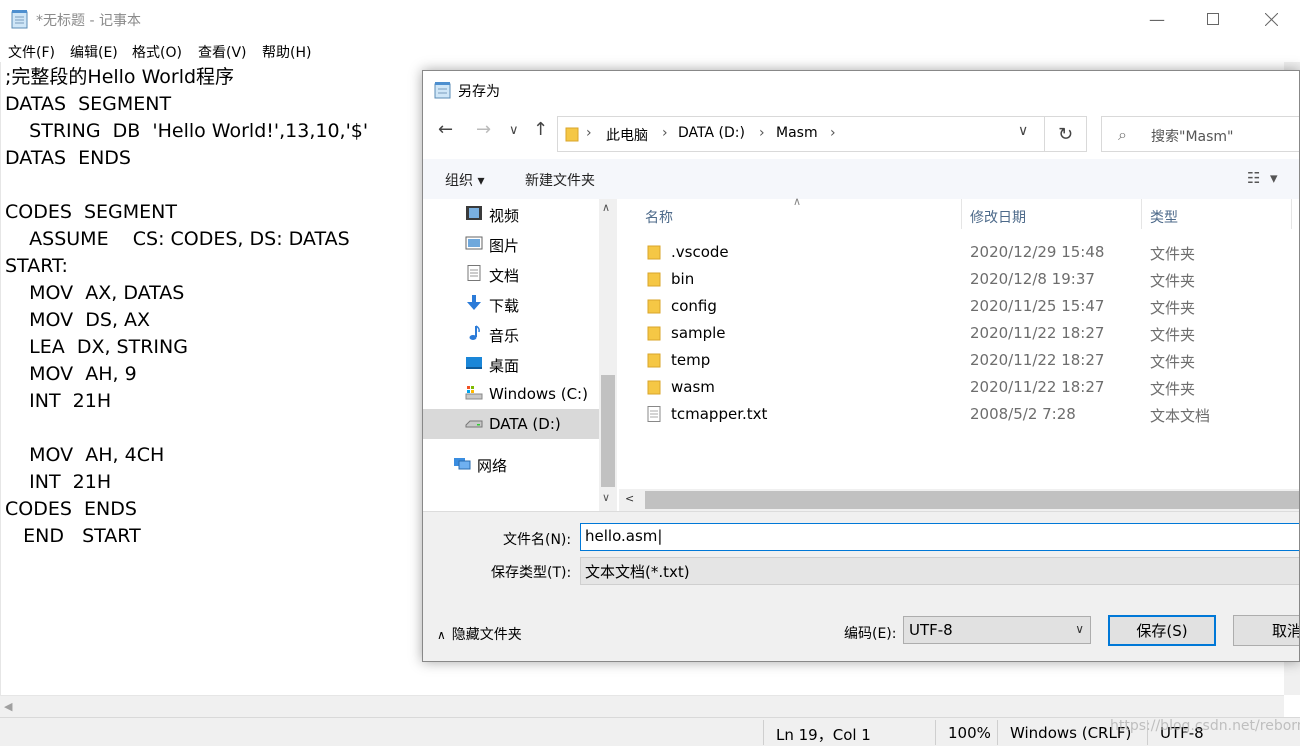 Image resolution: width=1300 pixels, height=746 pixels. Describe the element at coordinates (931, 630) in the screenshot. I see `encoding-value: UTF-8` at that location.